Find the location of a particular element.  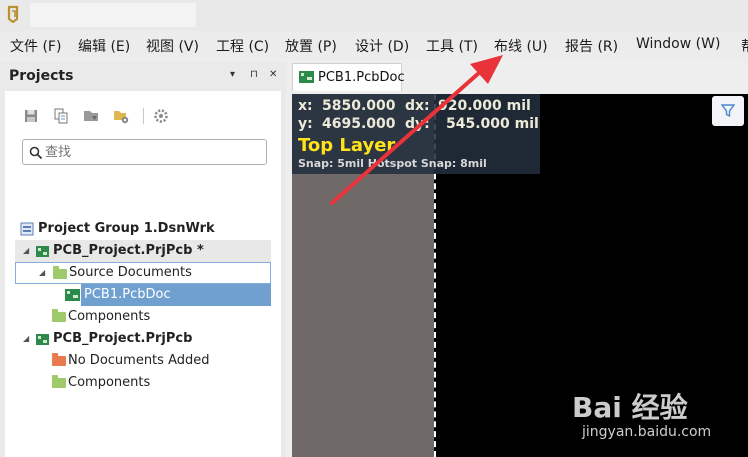

arrow-head is located at coordinates (486, 69).